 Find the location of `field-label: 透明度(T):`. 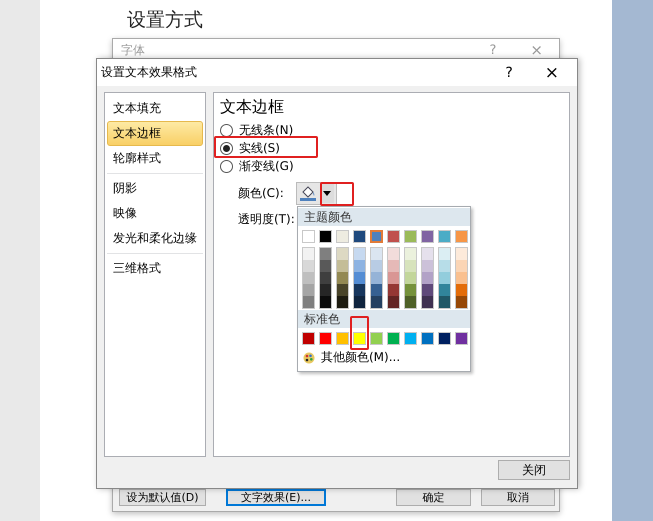

field-label: 透明度(T): is located at coordinates (267, 219).